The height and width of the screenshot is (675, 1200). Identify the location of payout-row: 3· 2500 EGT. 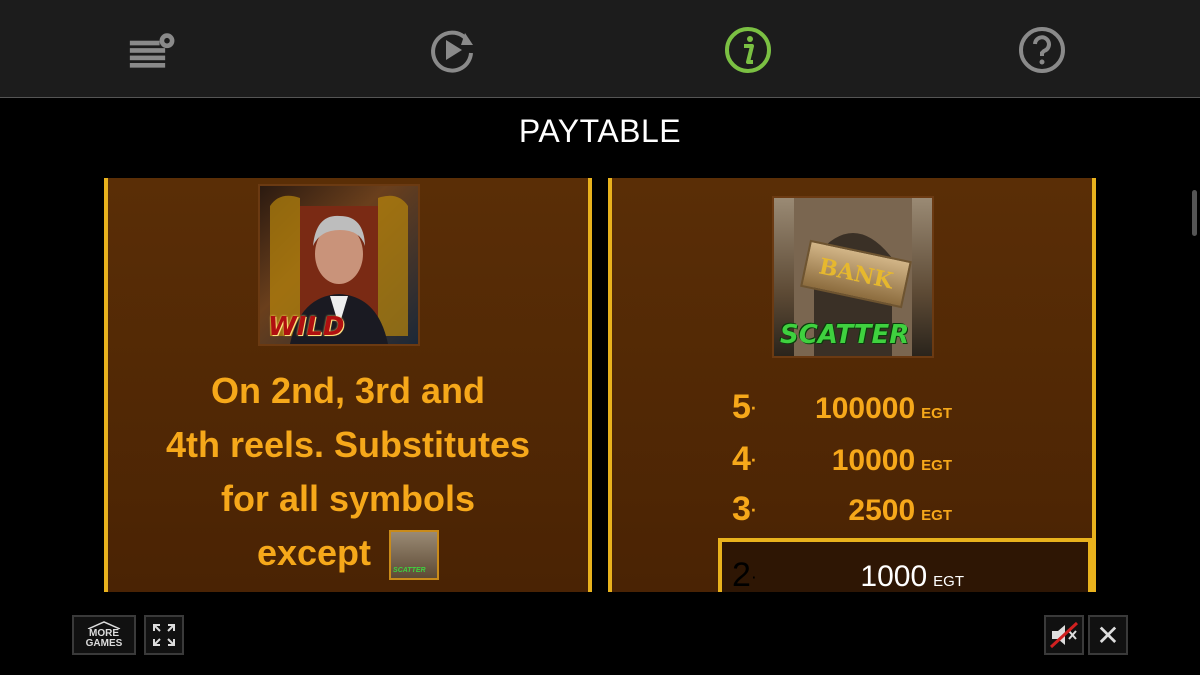
(852, 512).